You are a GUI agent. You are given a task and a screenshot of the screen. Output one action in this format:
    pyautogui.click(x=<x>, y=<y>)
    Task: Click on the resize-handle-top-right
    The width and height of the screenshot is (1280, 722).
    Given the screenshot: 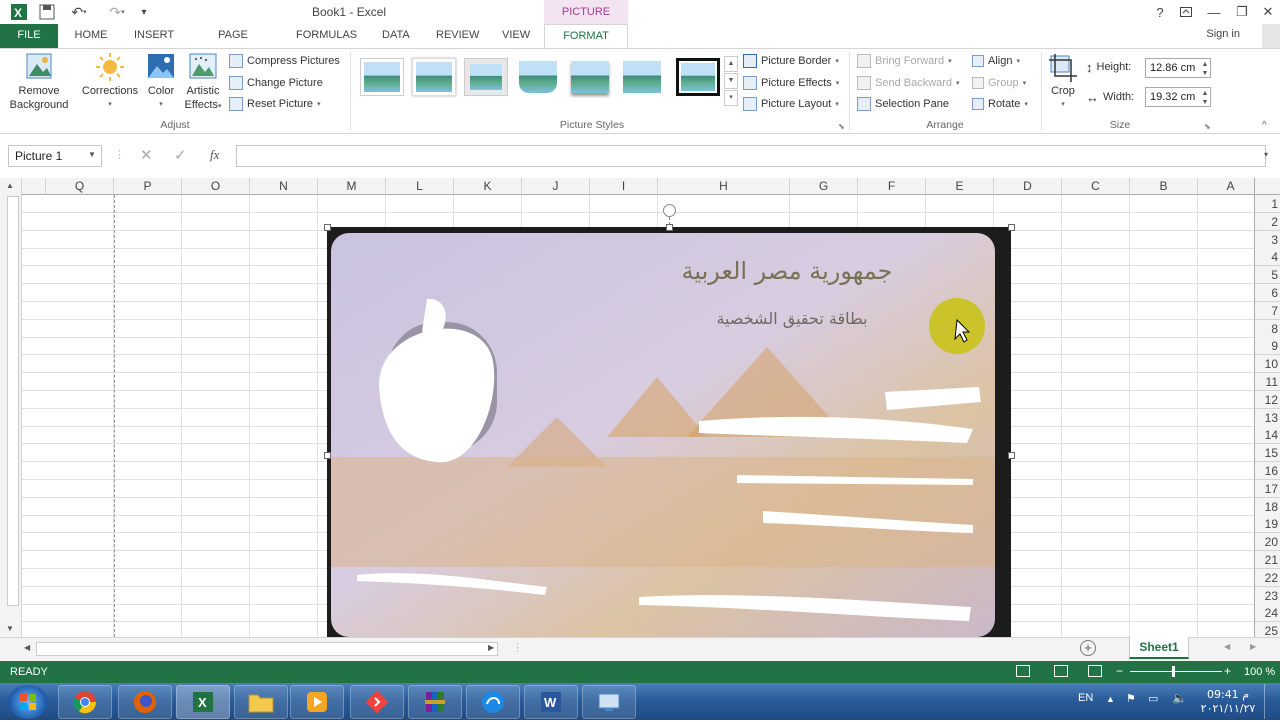 What is the action you would take?
    pyautogui.click(x=1011, y=227)
    